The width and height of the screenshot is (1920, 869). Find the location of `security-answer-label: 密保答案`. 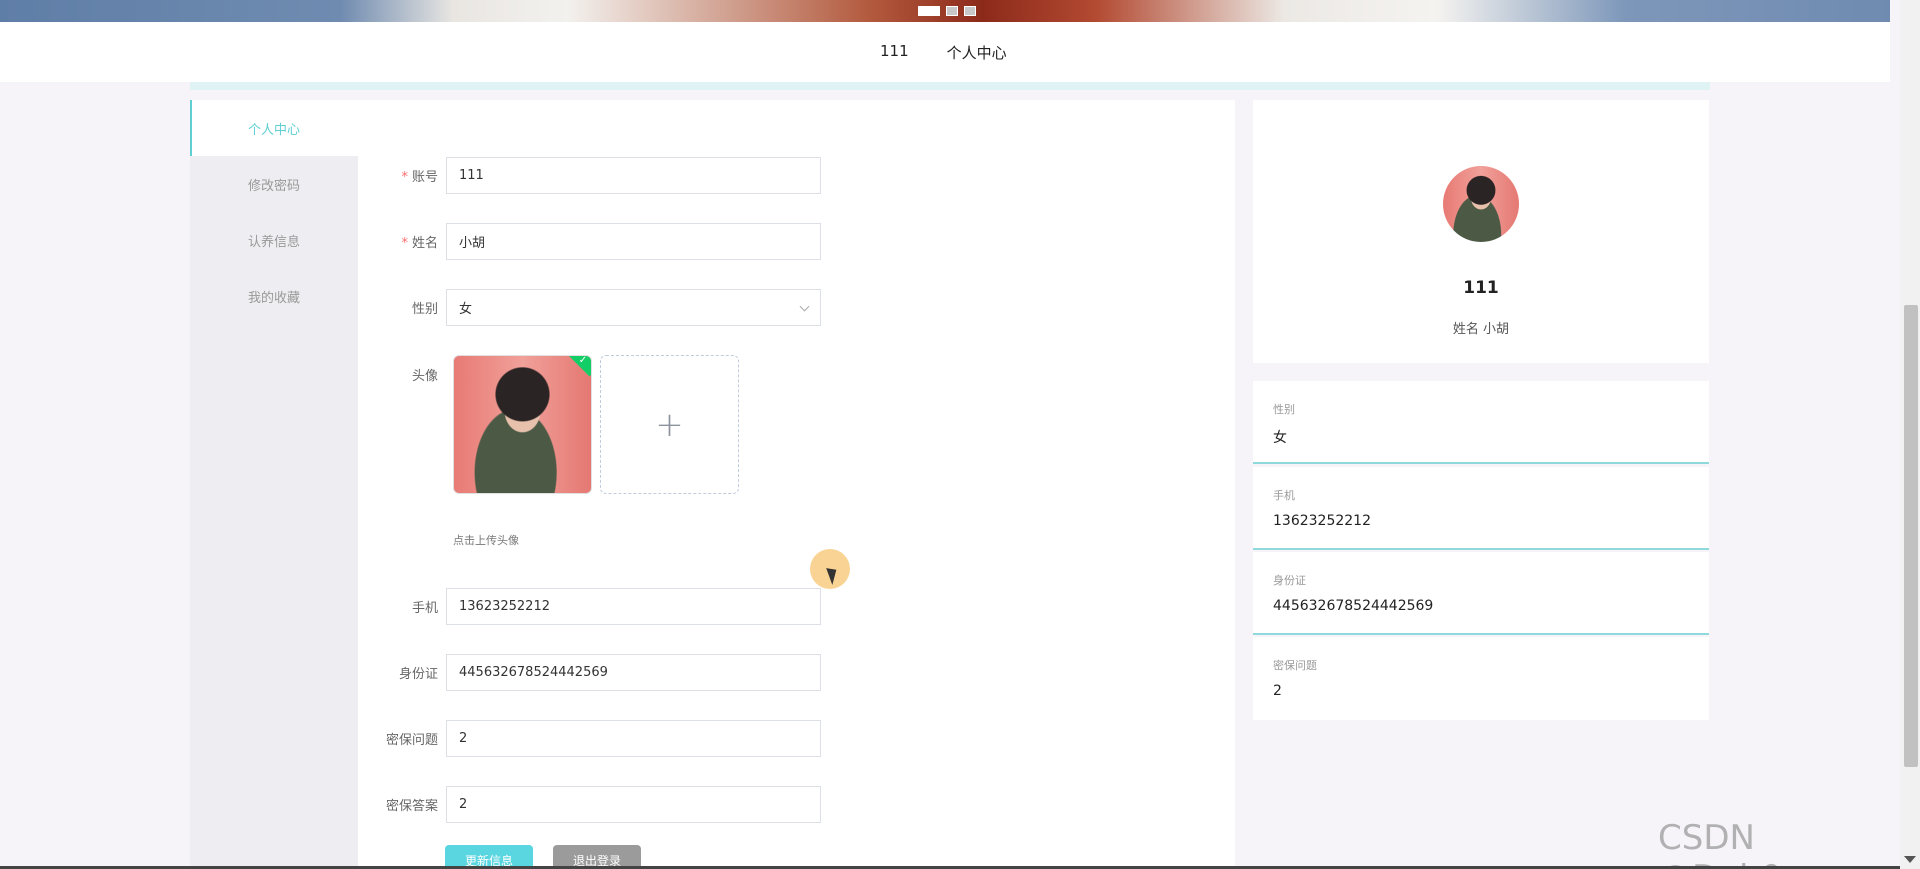

security-answer-label: 密保答案 is located at coordinates (411, 806).